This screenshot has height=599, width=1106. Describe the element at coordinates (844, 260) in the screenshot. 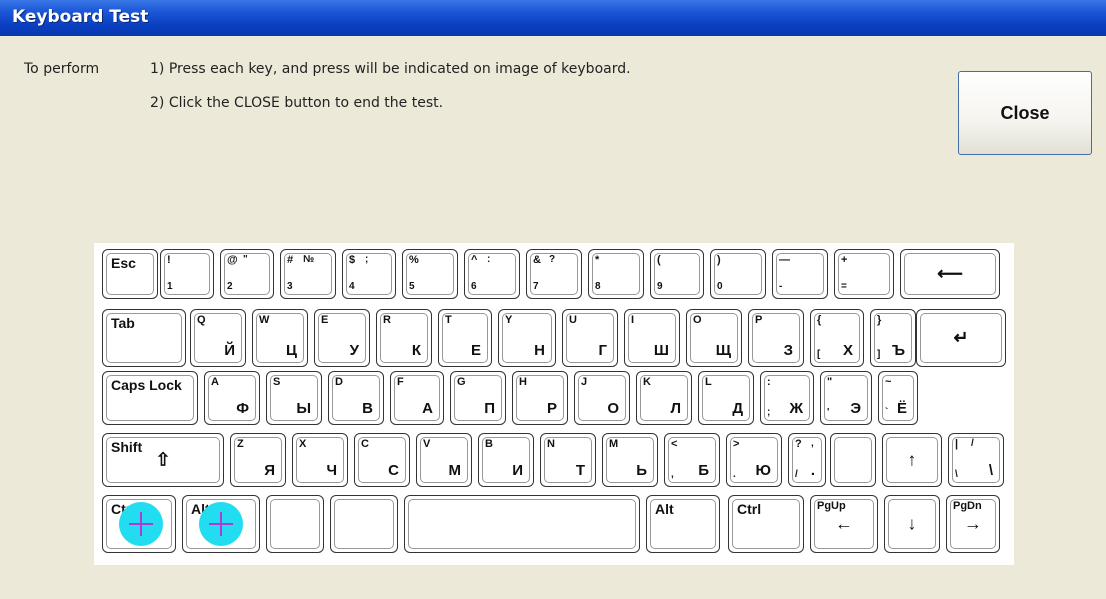

I see `key-equal-tl: +` at that location.